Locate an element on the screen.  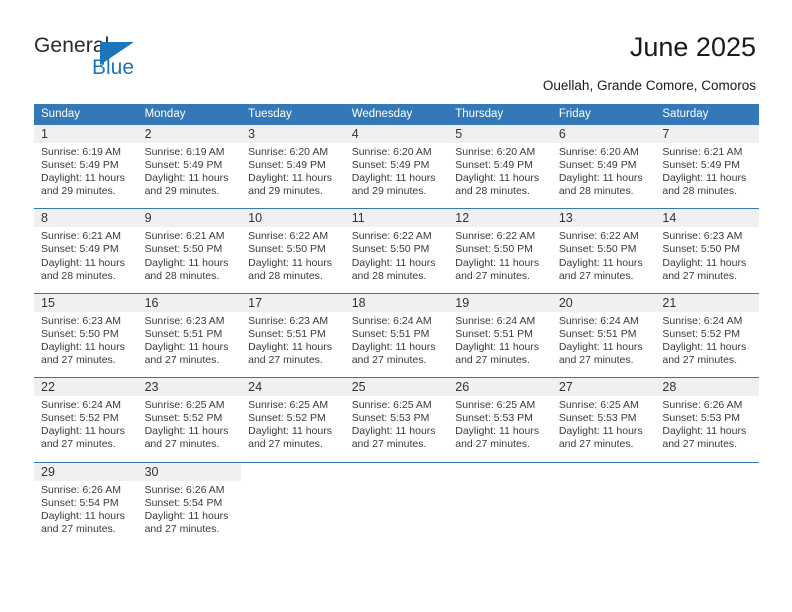
brand-name-general: General is located at coordinates (72, 45).